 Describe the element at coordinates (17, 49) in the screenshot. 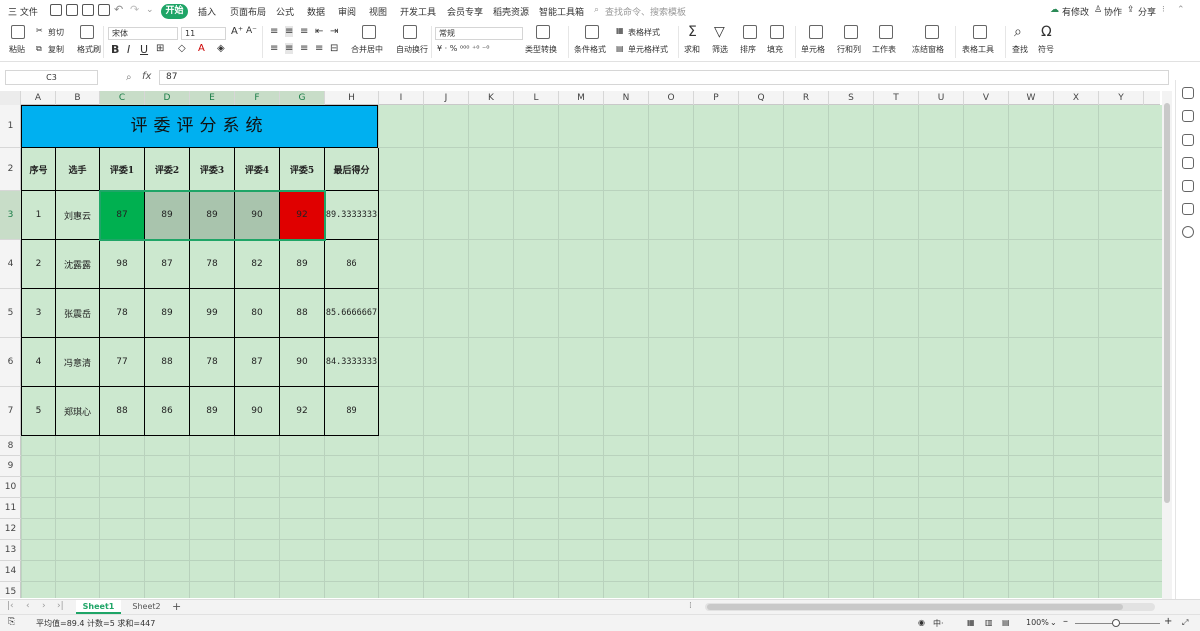

I see `paste-button: 粘贴` at that location.